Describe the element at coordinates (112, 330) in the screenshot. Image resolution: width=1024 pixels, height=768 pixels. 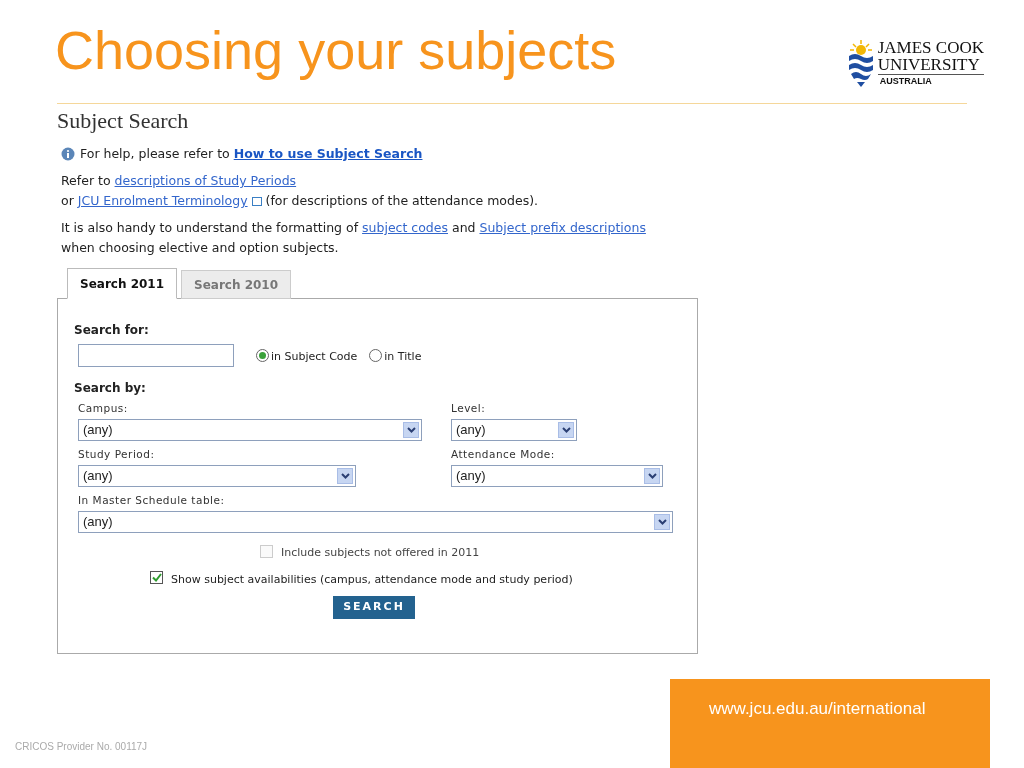
I see `section-label: Search for:` at that location.